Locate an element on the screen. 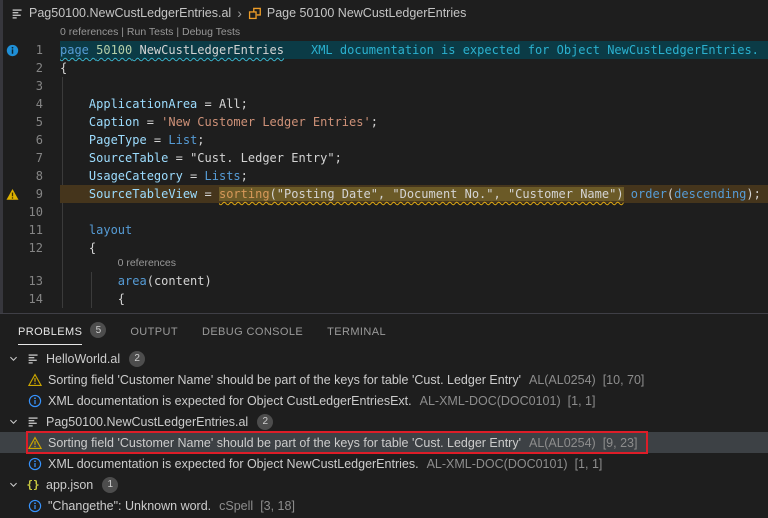 This screenshot has width=768, height=518. code-line: 14 { is located at coordinates (385, 299).